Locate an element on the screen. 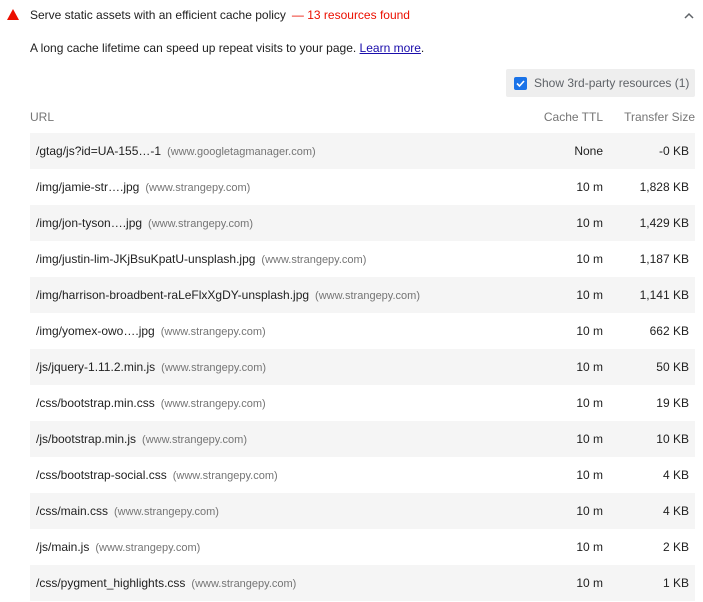 Image resolution: width=703 pixels, height=602 pixels. resource-url: /css/bootstrap.min.css is located at coordinates (95, 403).